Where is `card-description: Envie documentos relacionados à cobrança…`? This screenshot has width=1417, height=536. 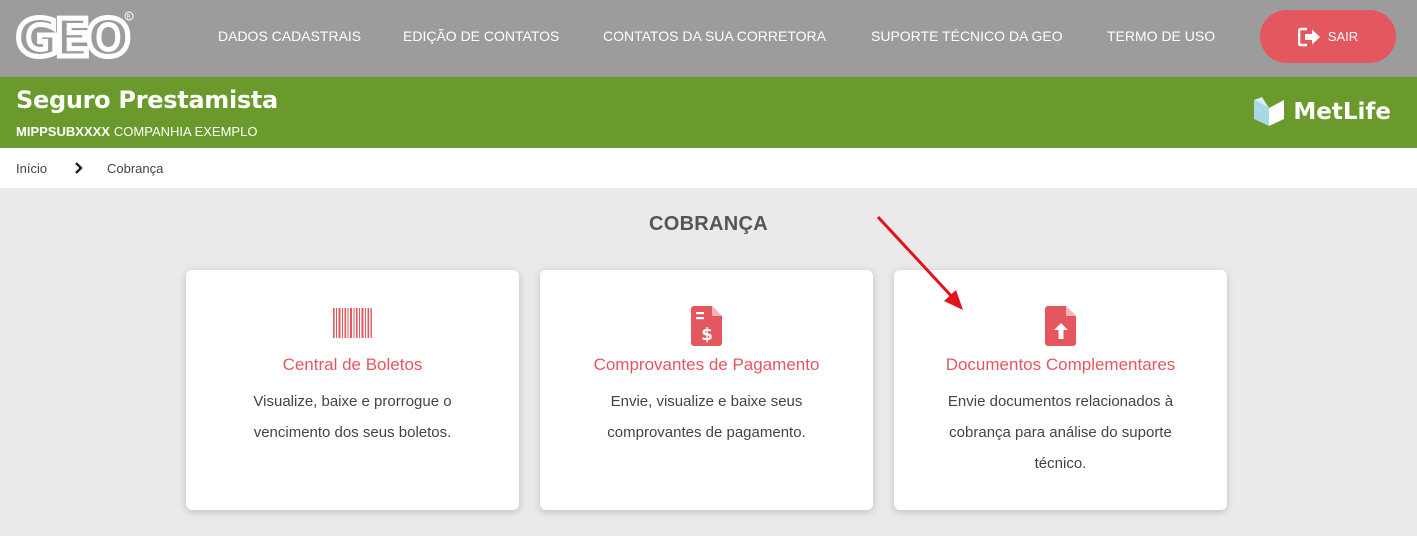 card-description: Envie documentos relacionados à cobrança… is located at coordinates (1060, 432).